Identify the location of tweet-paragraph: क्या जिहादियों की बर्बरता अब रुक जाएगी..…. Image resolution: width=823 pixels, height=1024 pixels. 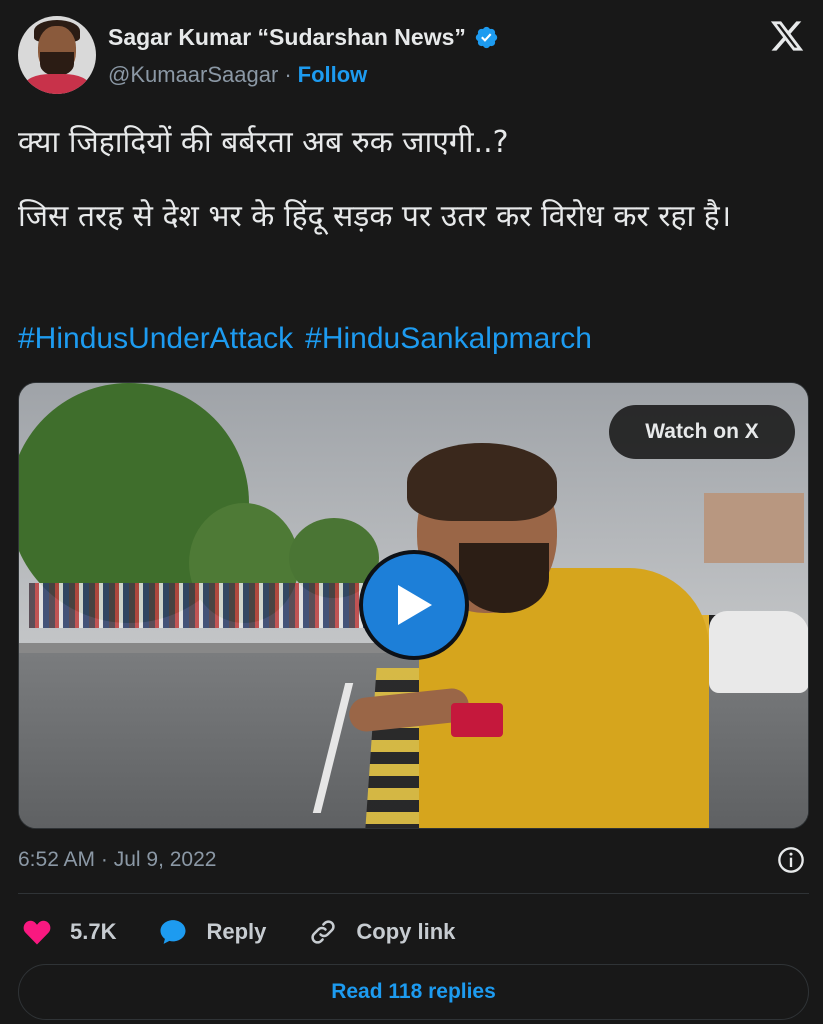
(263, 142).